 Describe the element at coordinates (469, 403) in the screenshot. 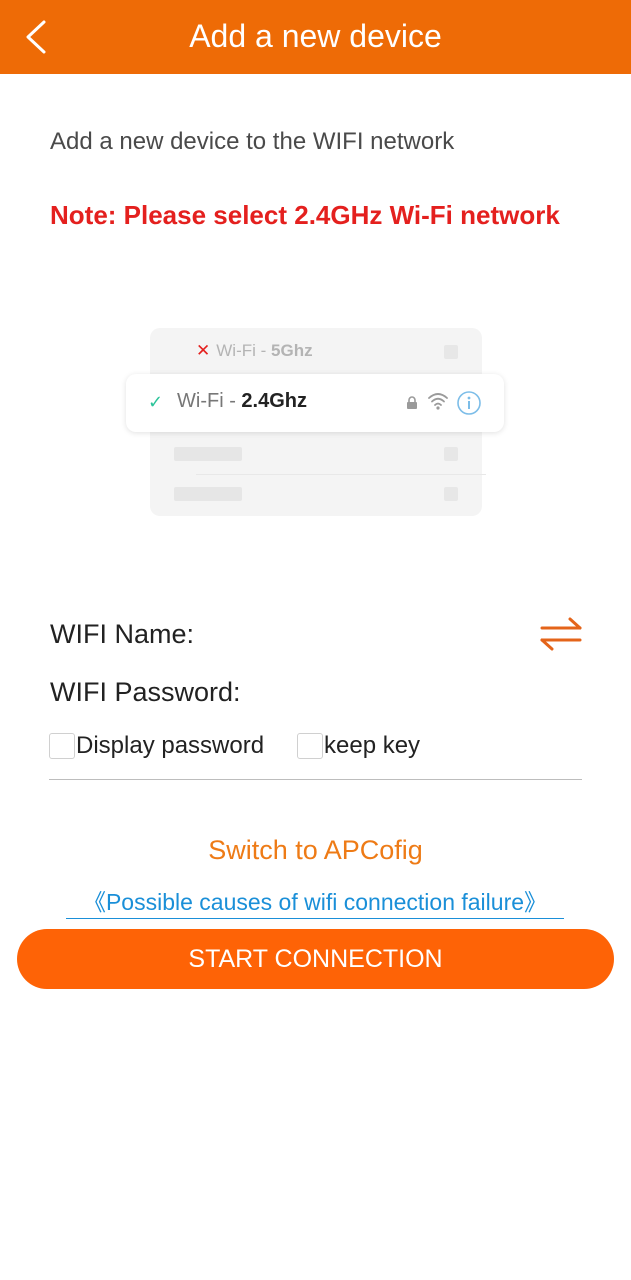

I see `info-icon` at that location.